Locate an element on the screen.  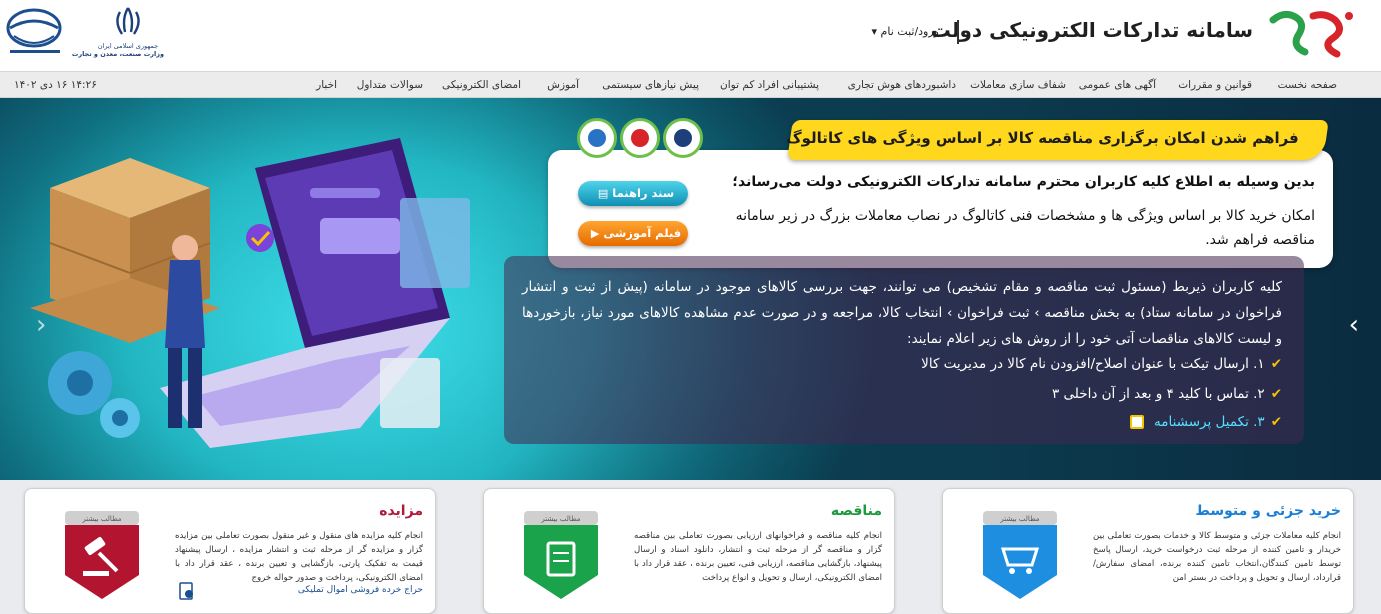
questionnaire-link: ۳. تکمیل پرسشنامه is located at coordinates (1209, 422).